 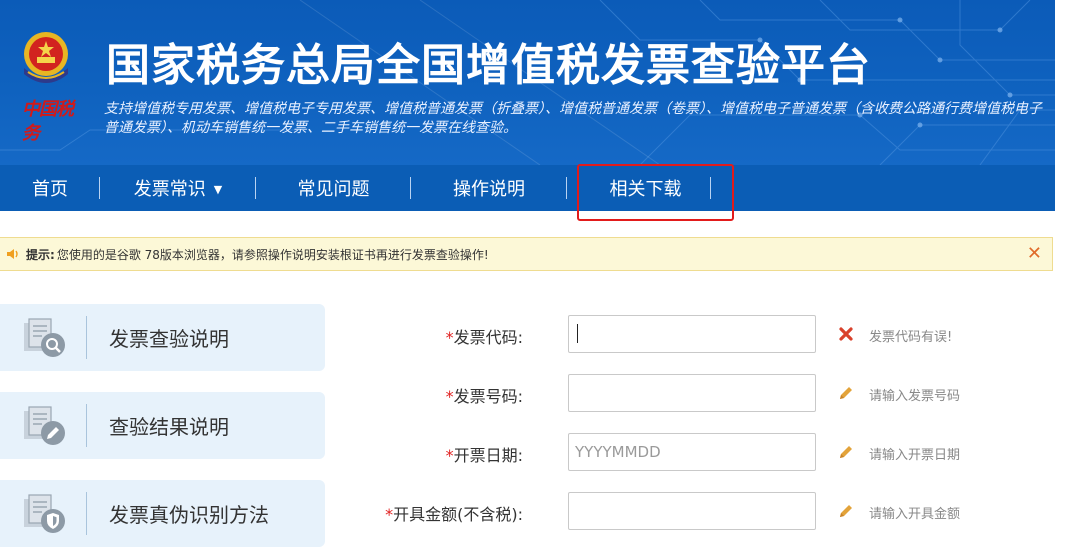 I want to click on field-invoice-code-label: *发票代码:, so click(x=484, y=337).